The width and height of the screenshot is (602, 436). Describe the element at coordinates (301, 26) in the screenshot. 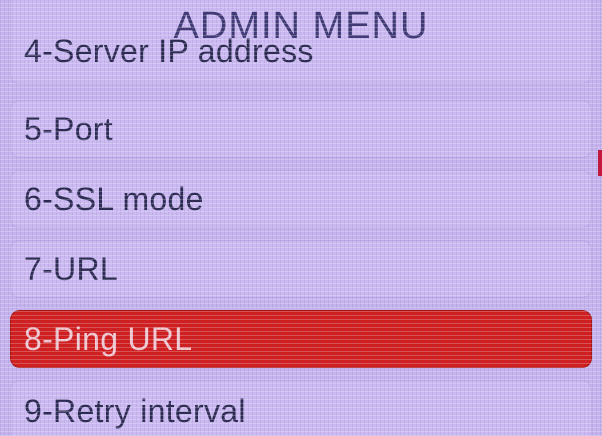

I see `page-title: ADMIN MENU` at that location.